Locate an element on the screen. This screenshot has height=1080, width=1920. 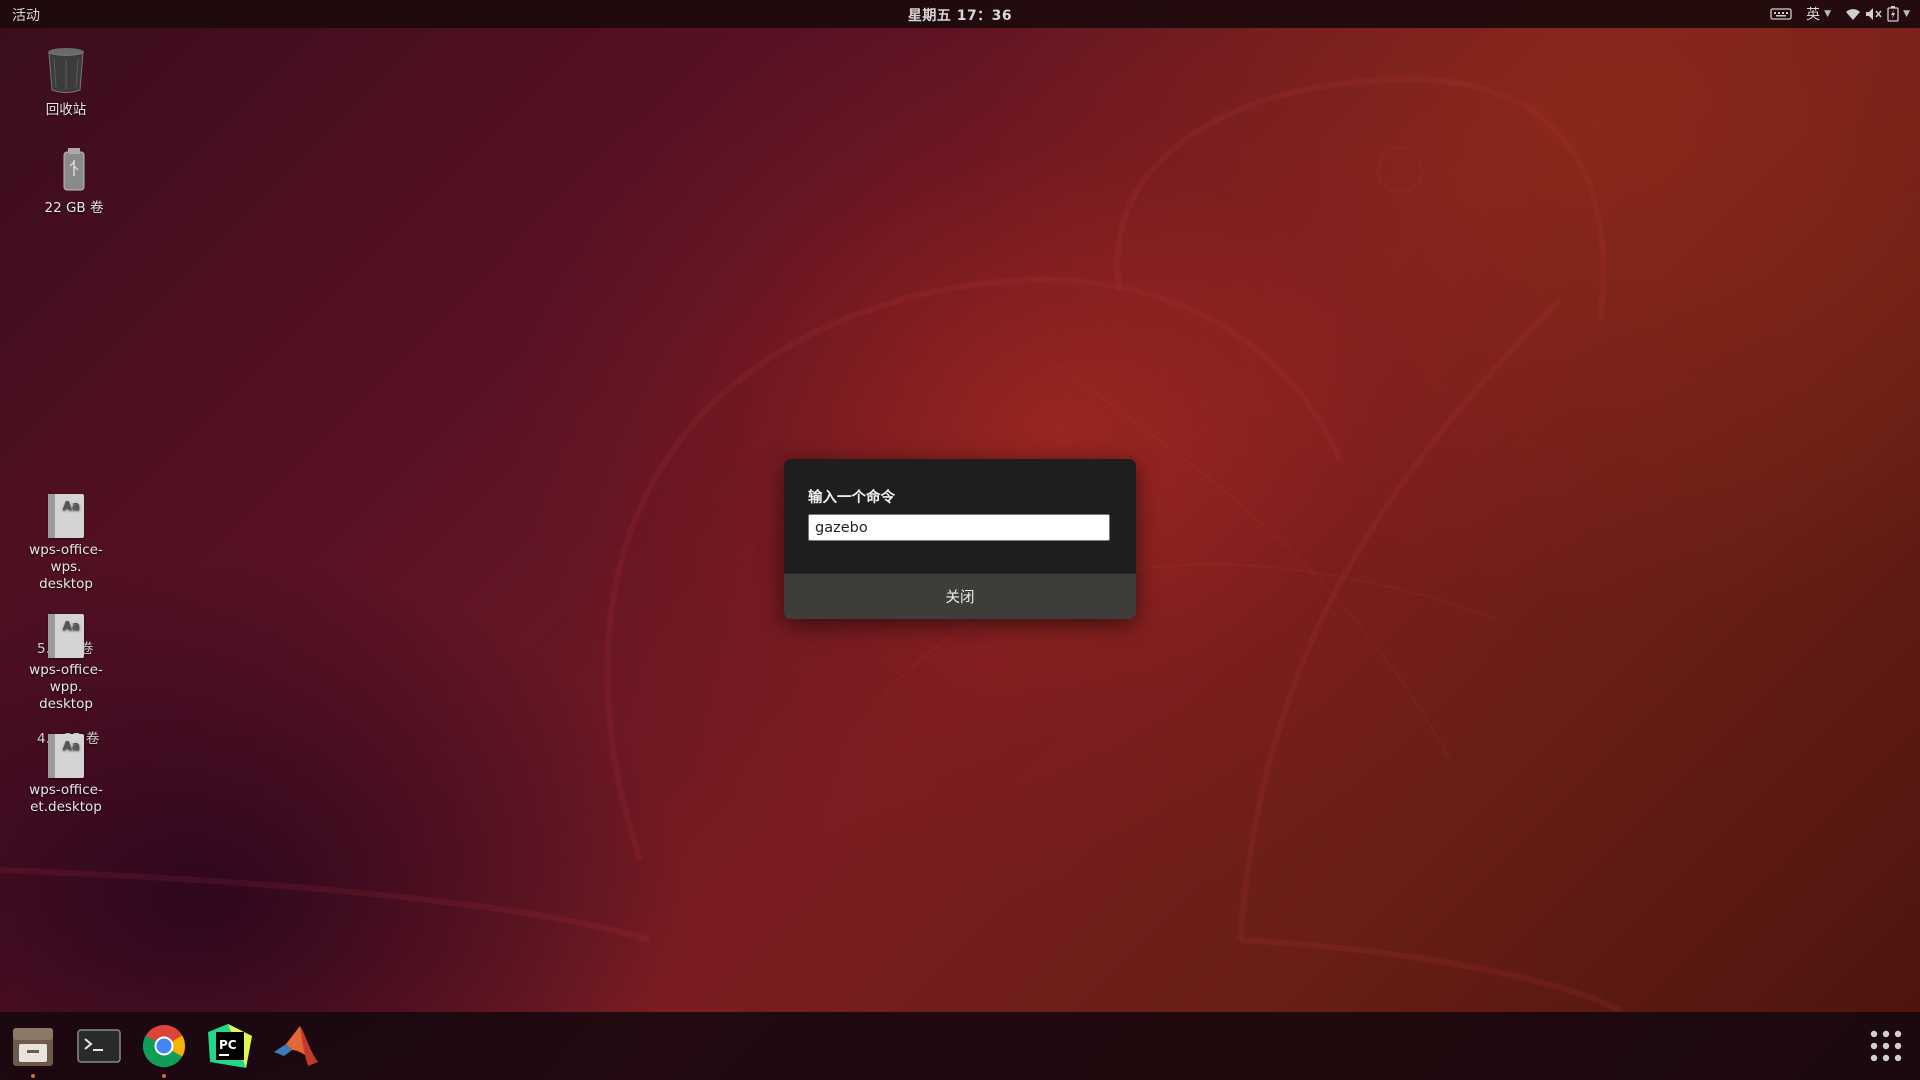
status-menu: ▼ is located at coordinates (1877, 14).